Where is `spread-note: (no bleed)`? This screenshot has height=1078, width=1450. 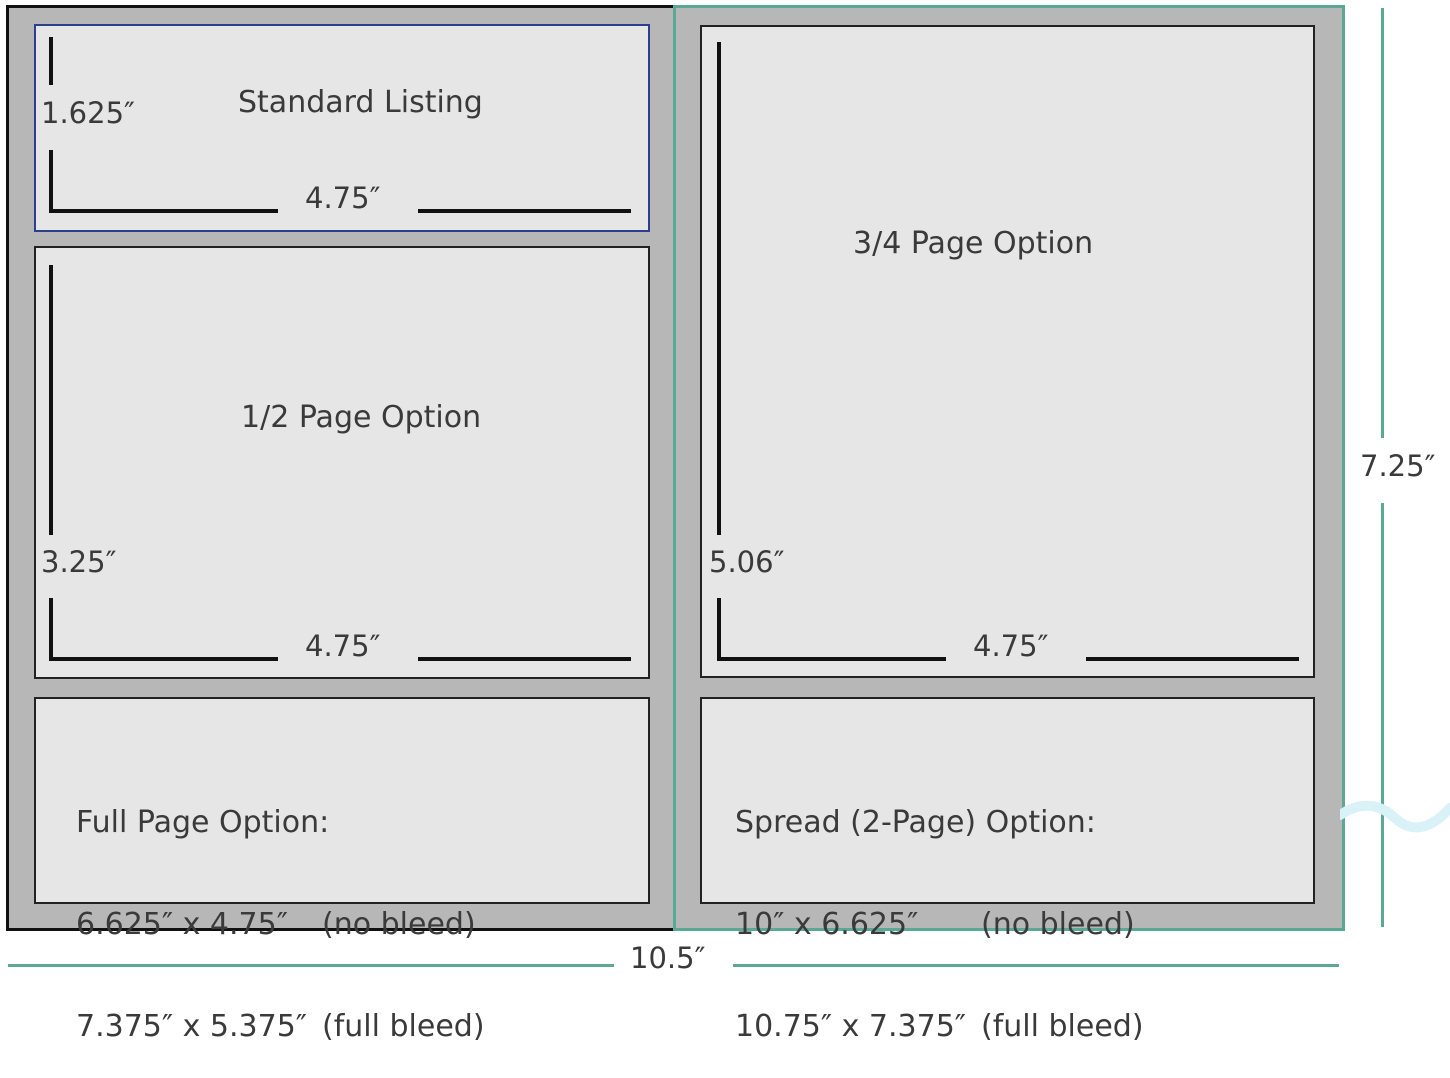 spread-note: (no bleed) is located at coordinates (1058, 924).